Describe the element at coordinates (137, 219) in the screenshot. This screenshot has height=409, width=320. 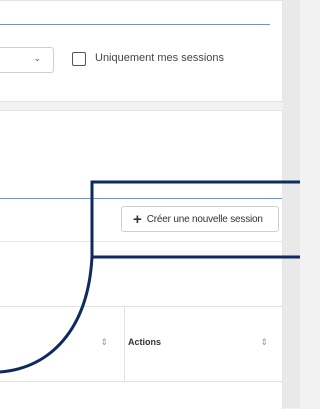
I see `plus-icon: +` at that location.